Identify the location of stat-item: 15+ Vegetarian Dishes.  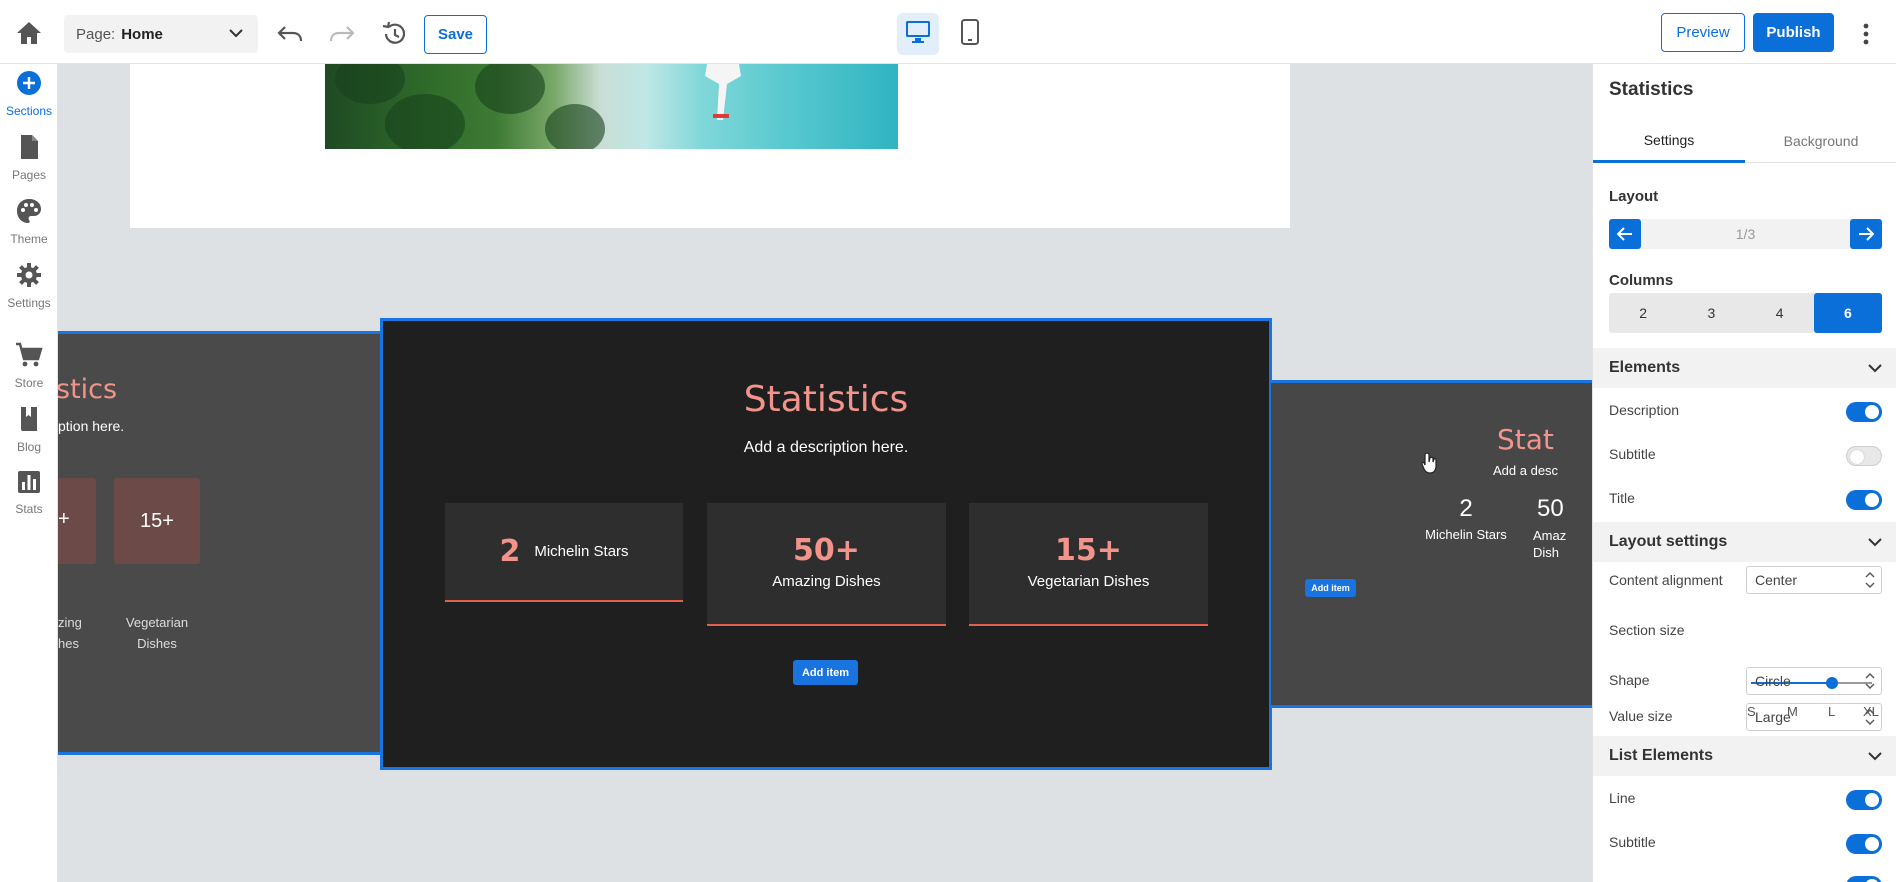
(1088, 564).